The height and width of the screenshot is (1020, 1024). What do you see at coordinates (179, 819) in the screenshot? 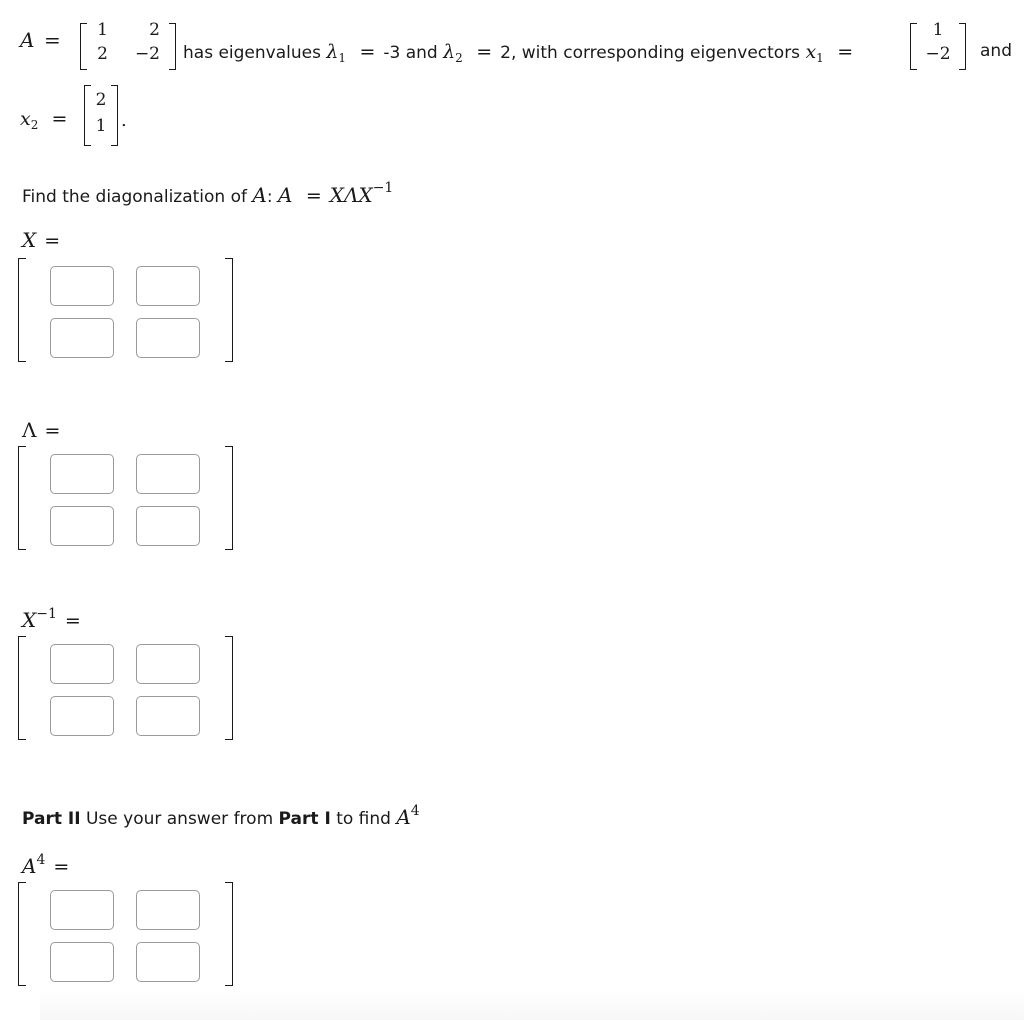
I see `part2-text-1: Use your answer from` at bounding box center [179, 819].